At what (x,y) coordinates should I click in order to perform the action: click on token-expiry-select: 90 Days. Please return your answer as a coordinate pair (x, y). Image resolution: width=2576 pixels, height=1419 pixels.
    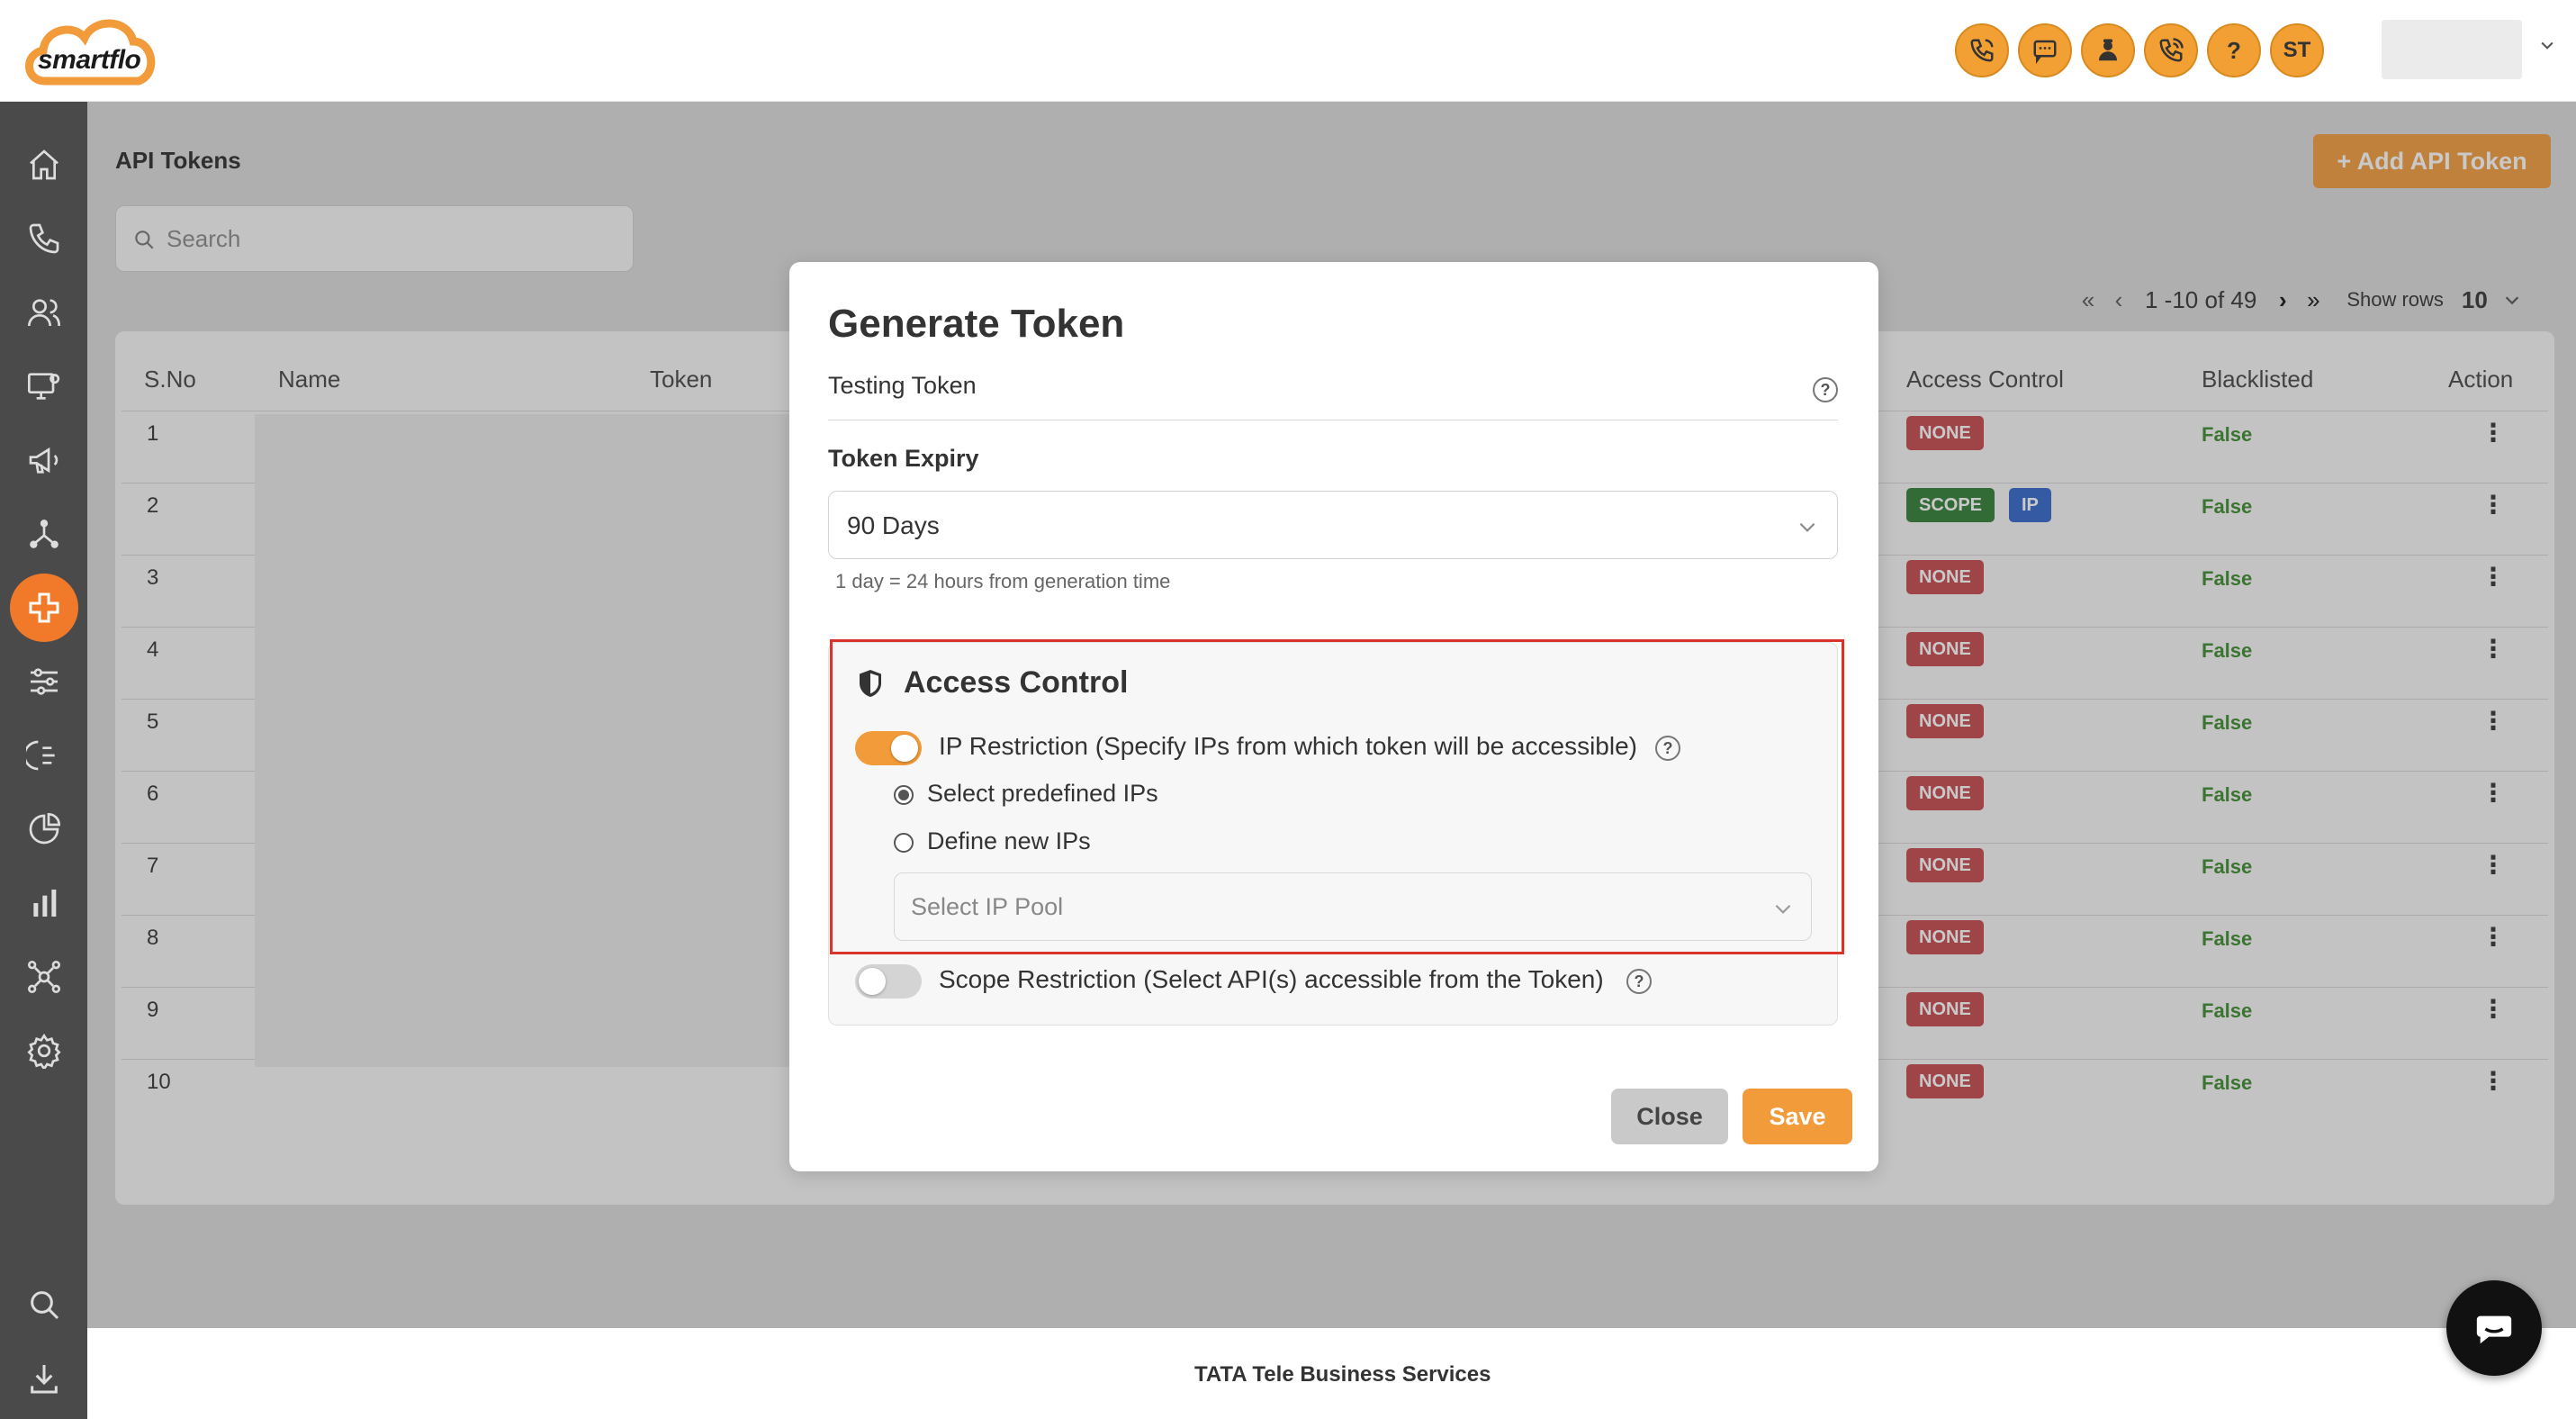
    Looking at the image, I should click on (1333, 525).